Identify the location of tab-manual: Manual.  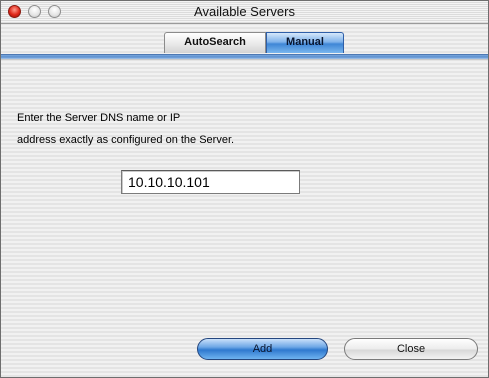
(305, 42).